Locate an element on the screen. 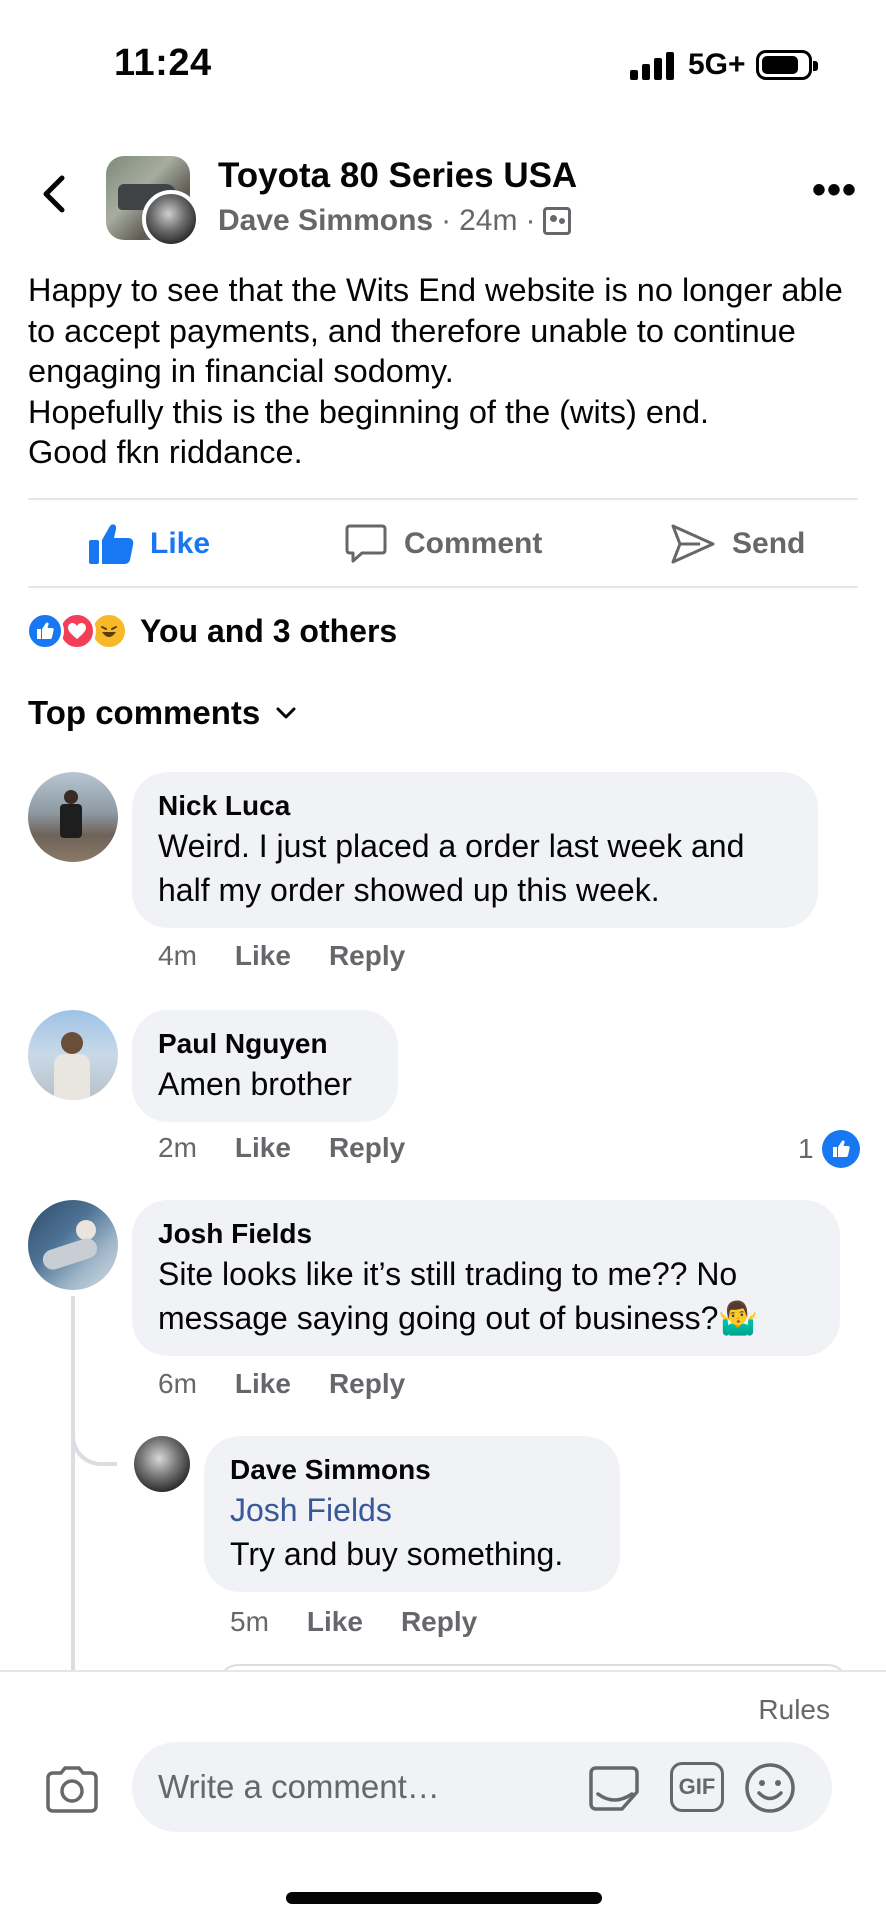  post-meta: Dave Simmons · 24m · is located at coordinates (395, 221).